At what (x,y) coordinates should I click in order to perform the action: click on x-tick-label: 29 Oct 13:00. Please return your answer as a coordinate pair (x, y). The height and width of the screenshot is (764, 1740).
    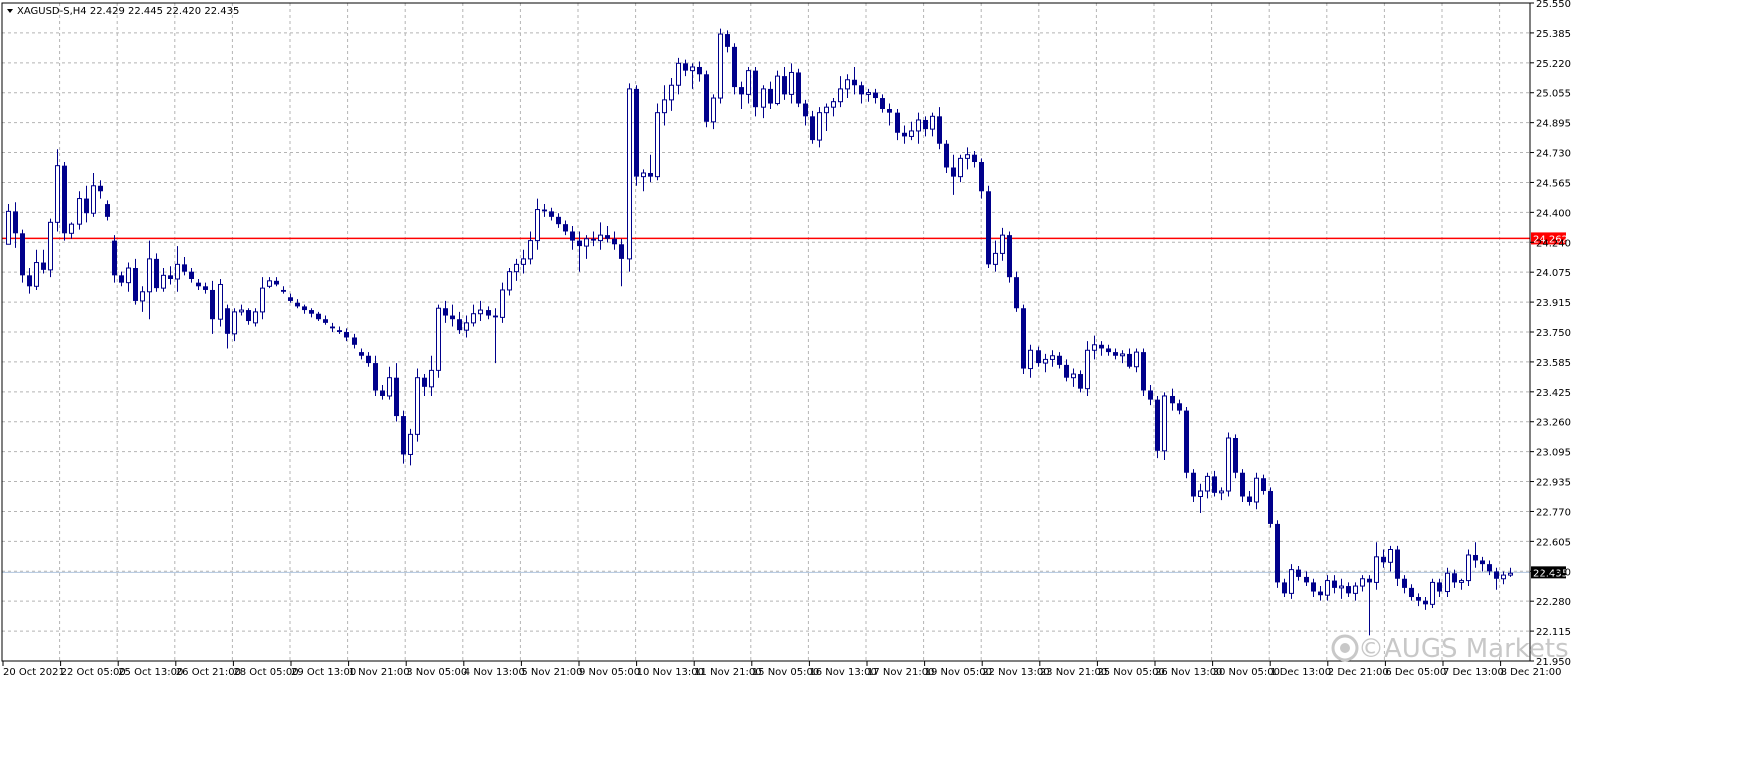
    Looking at the image, I should click on (323, 672).